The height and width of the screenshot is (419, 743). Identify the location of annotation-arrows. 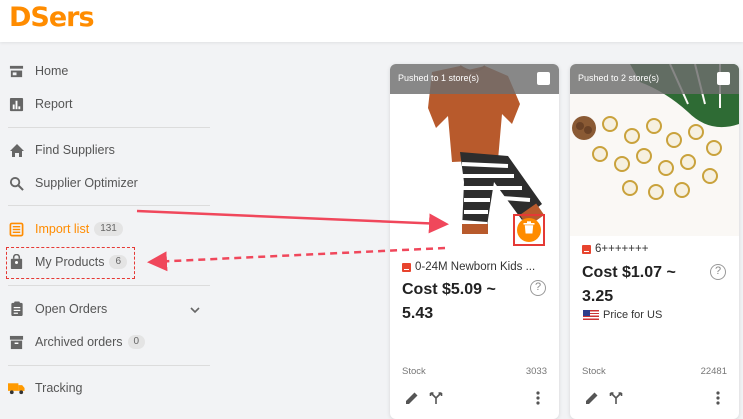
(292, 240).